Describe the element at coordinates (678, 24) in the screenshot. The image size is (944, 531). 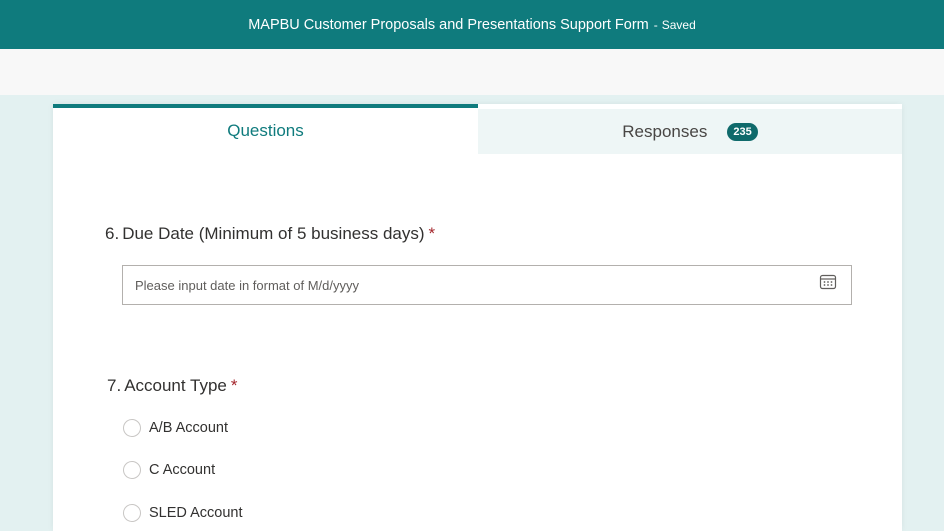
I see `save-status: Saved` at that location.